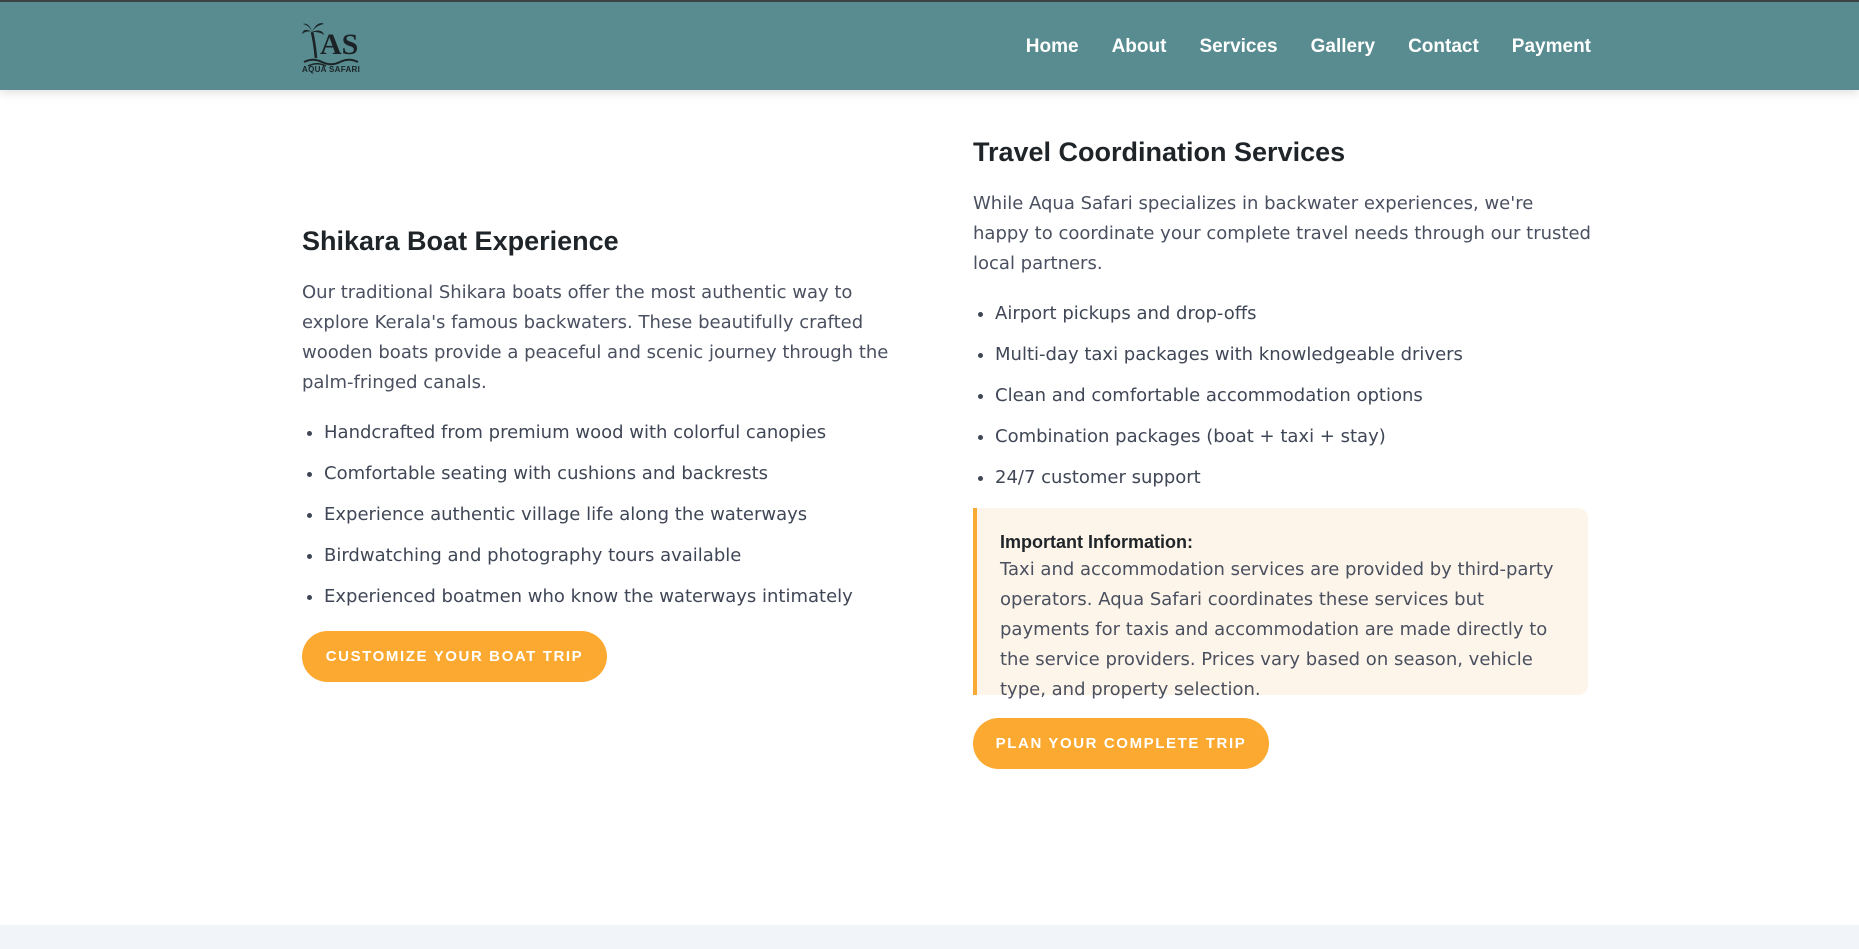 The height and width of the screenshot is (949, 1859). What do you see at coordinates (1159, 152) in the screenshot?
I see `travel-title: Travel Coordination Services` at bounding box center [1159, 152].